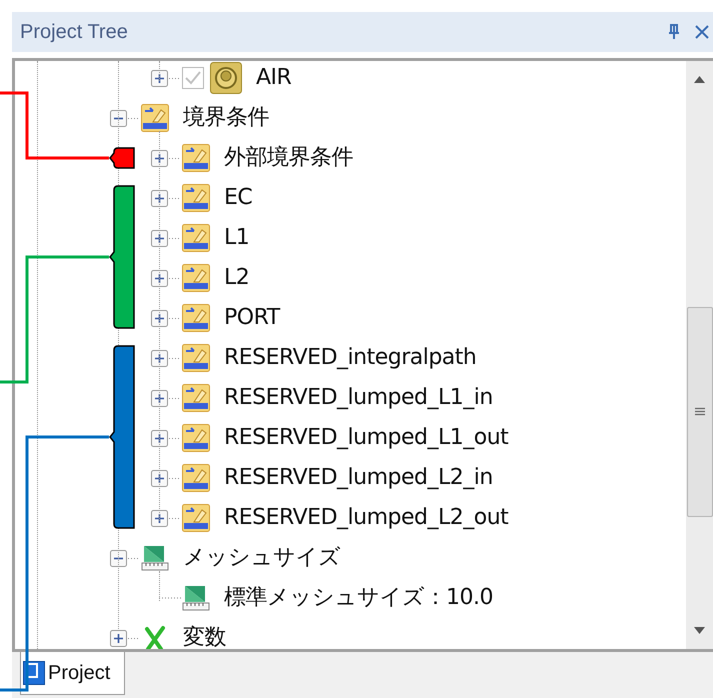 This screenshot has width=713, height=698. I want to click on panel-tab: Project, so click(73, 673).